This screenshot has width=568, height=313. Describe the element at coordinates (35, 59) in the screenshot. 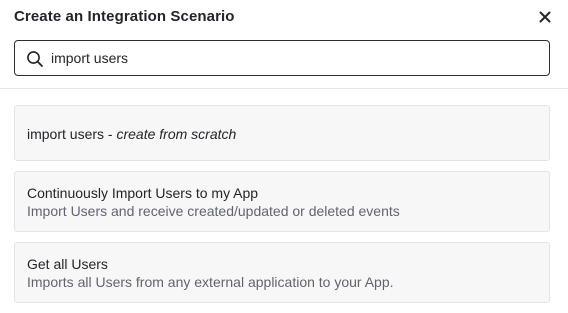

I see `search-icon` at that location.